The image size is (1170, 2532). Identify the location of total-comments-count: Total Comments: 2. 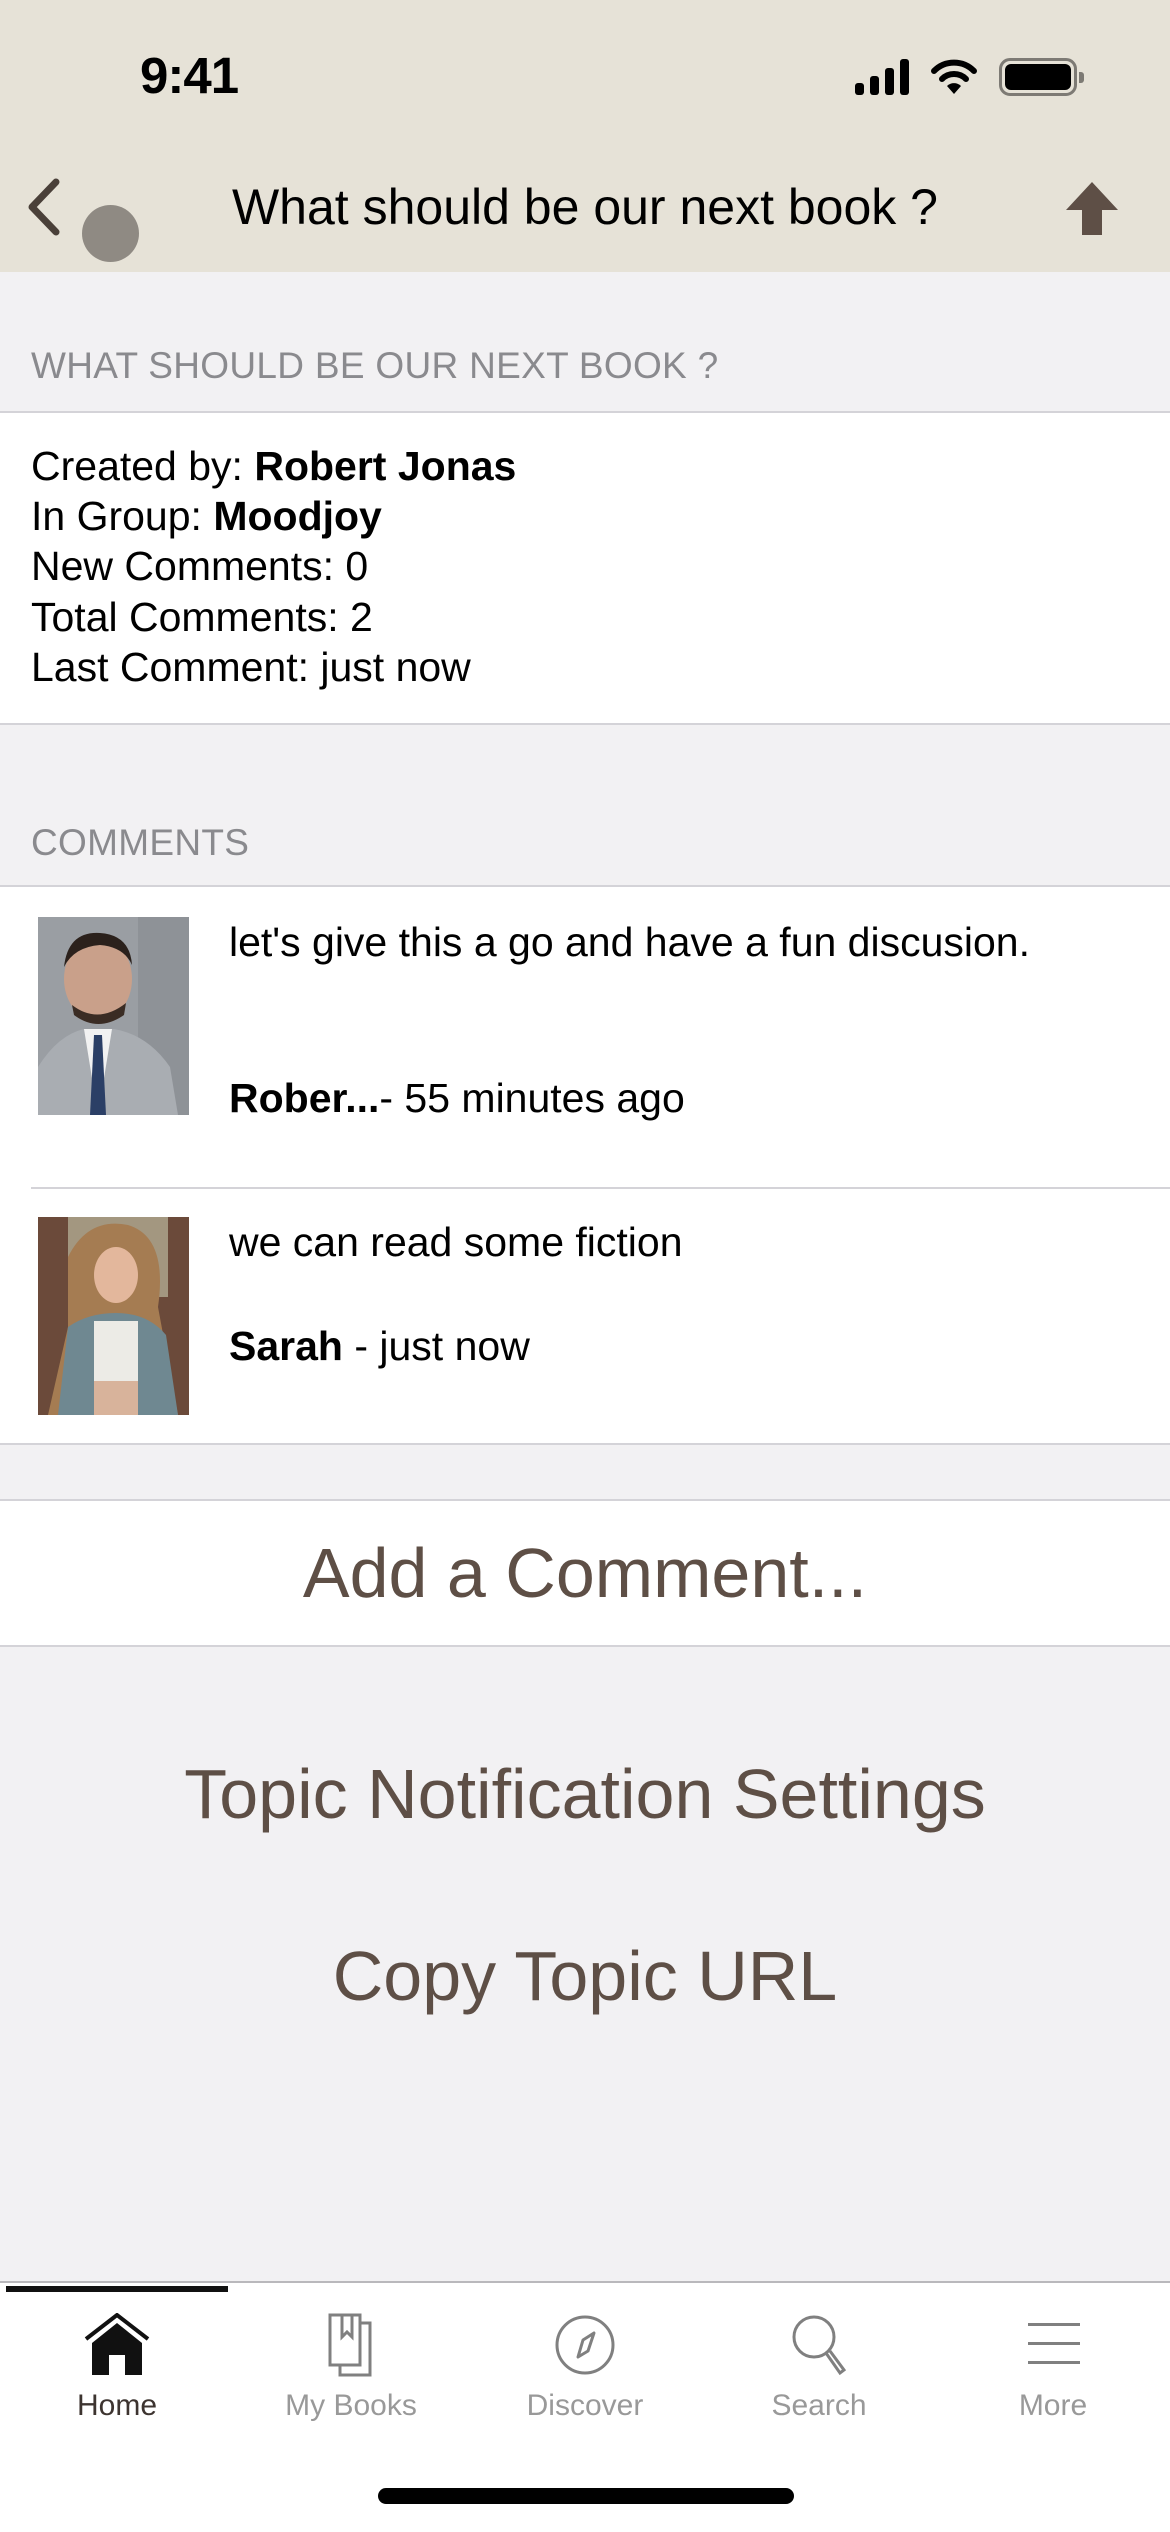
(202, 617).